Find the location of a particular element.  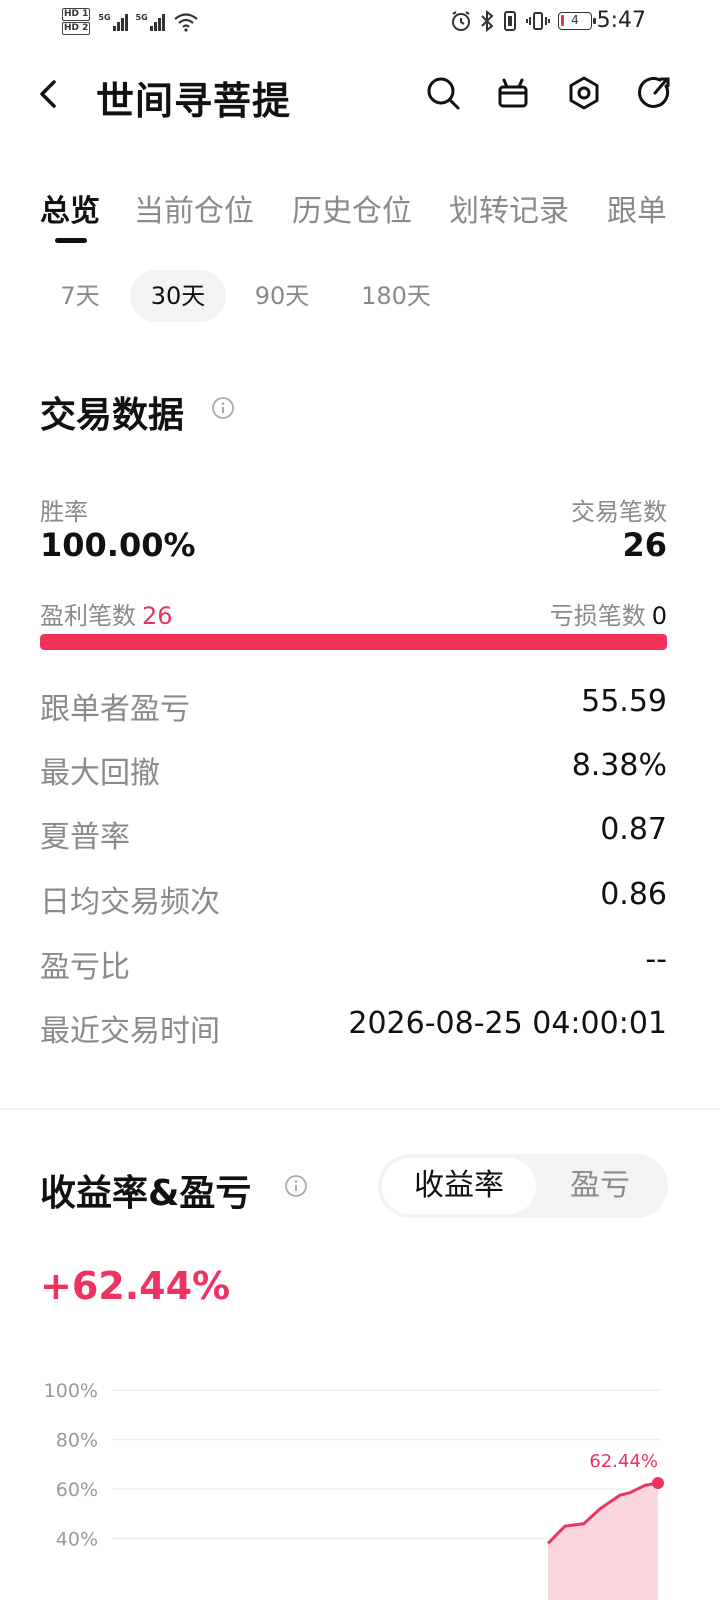

stat-label: 最大回撤 is located at coordinates (100, 773).